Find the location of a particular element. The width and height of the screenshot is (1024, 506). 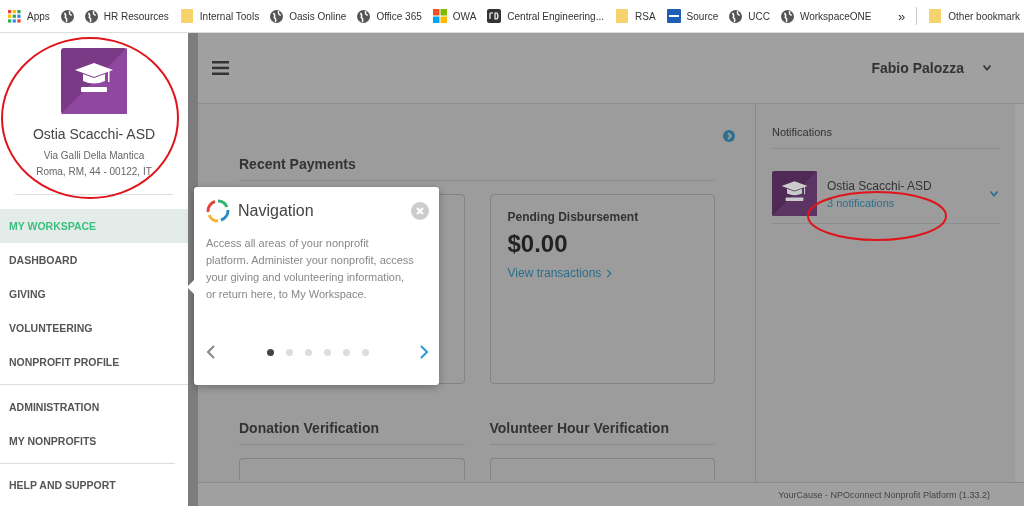

bookmark-item: HR Resources is located at coordinates (126, 16).